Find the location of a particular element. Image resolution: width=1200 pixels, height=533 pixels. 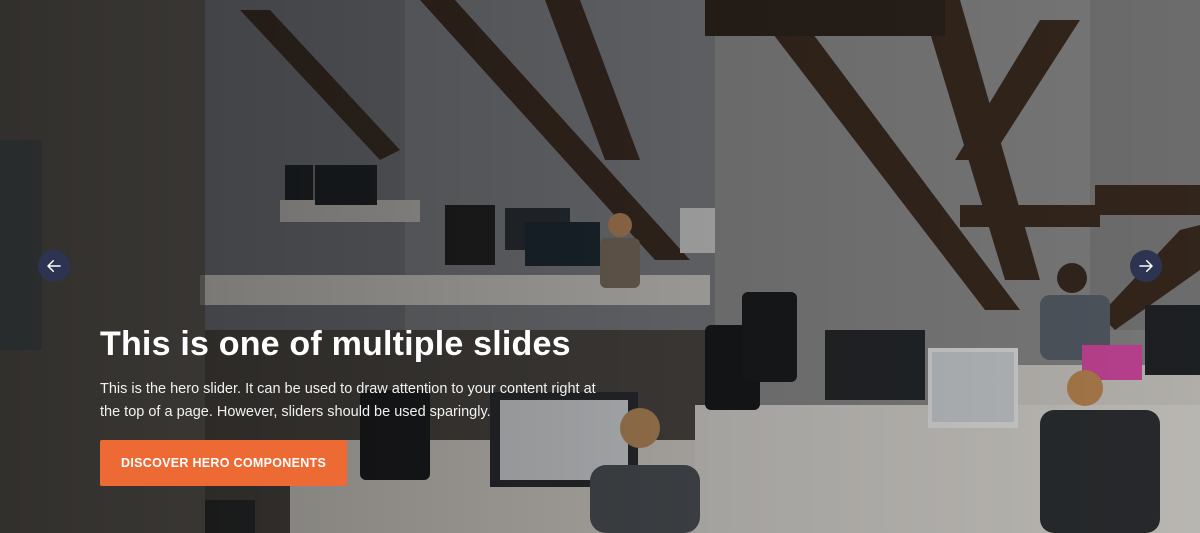

discover-hero-components-button: DISCOVER HERO COMPONENTS is located at coordinates (224, 463).